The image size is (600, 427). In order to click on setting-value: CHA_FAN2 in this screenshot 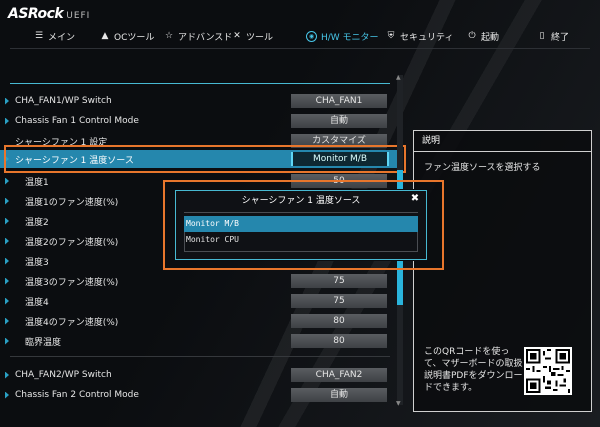, I will do `click(339, 375)`.